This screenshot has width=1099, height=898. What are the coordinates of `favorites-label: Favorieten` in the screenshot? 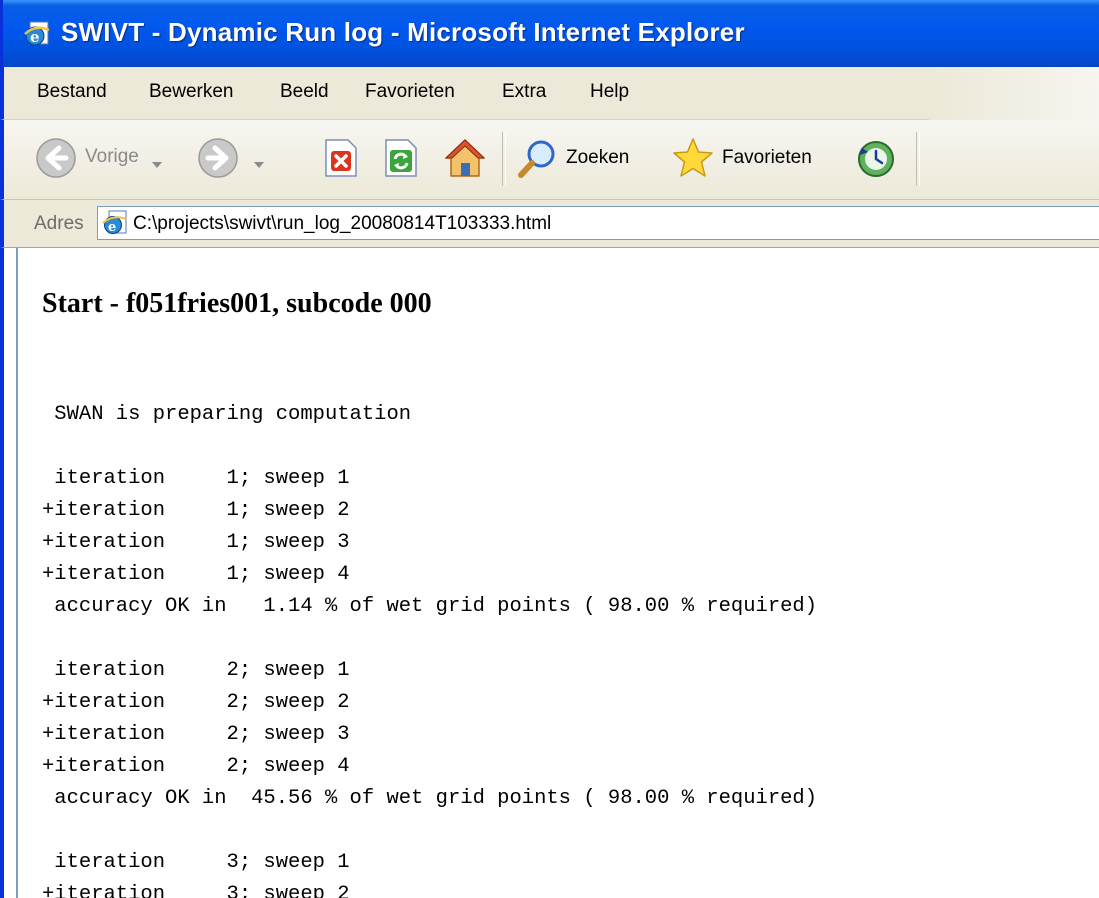 It's located at (767, 157).